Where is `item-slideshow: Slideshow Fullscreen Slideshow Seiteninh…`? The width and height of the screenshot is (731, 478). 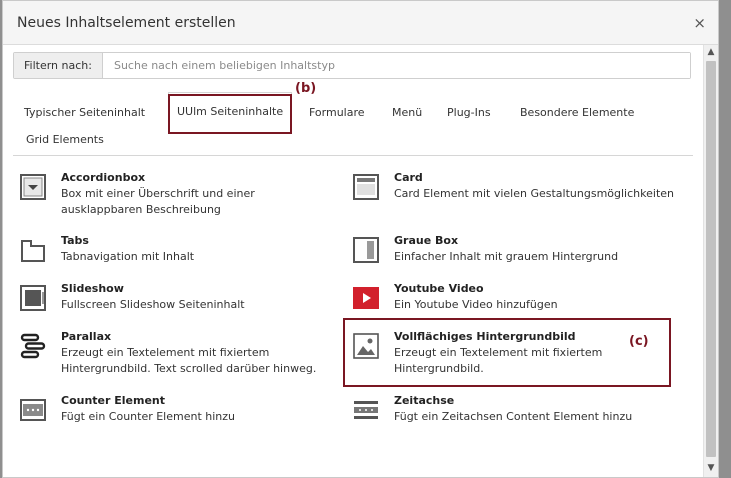 item-slideshow: Slideshow Fullscreen Slideshow Seiteninh… is located at coordinates (179, 302).